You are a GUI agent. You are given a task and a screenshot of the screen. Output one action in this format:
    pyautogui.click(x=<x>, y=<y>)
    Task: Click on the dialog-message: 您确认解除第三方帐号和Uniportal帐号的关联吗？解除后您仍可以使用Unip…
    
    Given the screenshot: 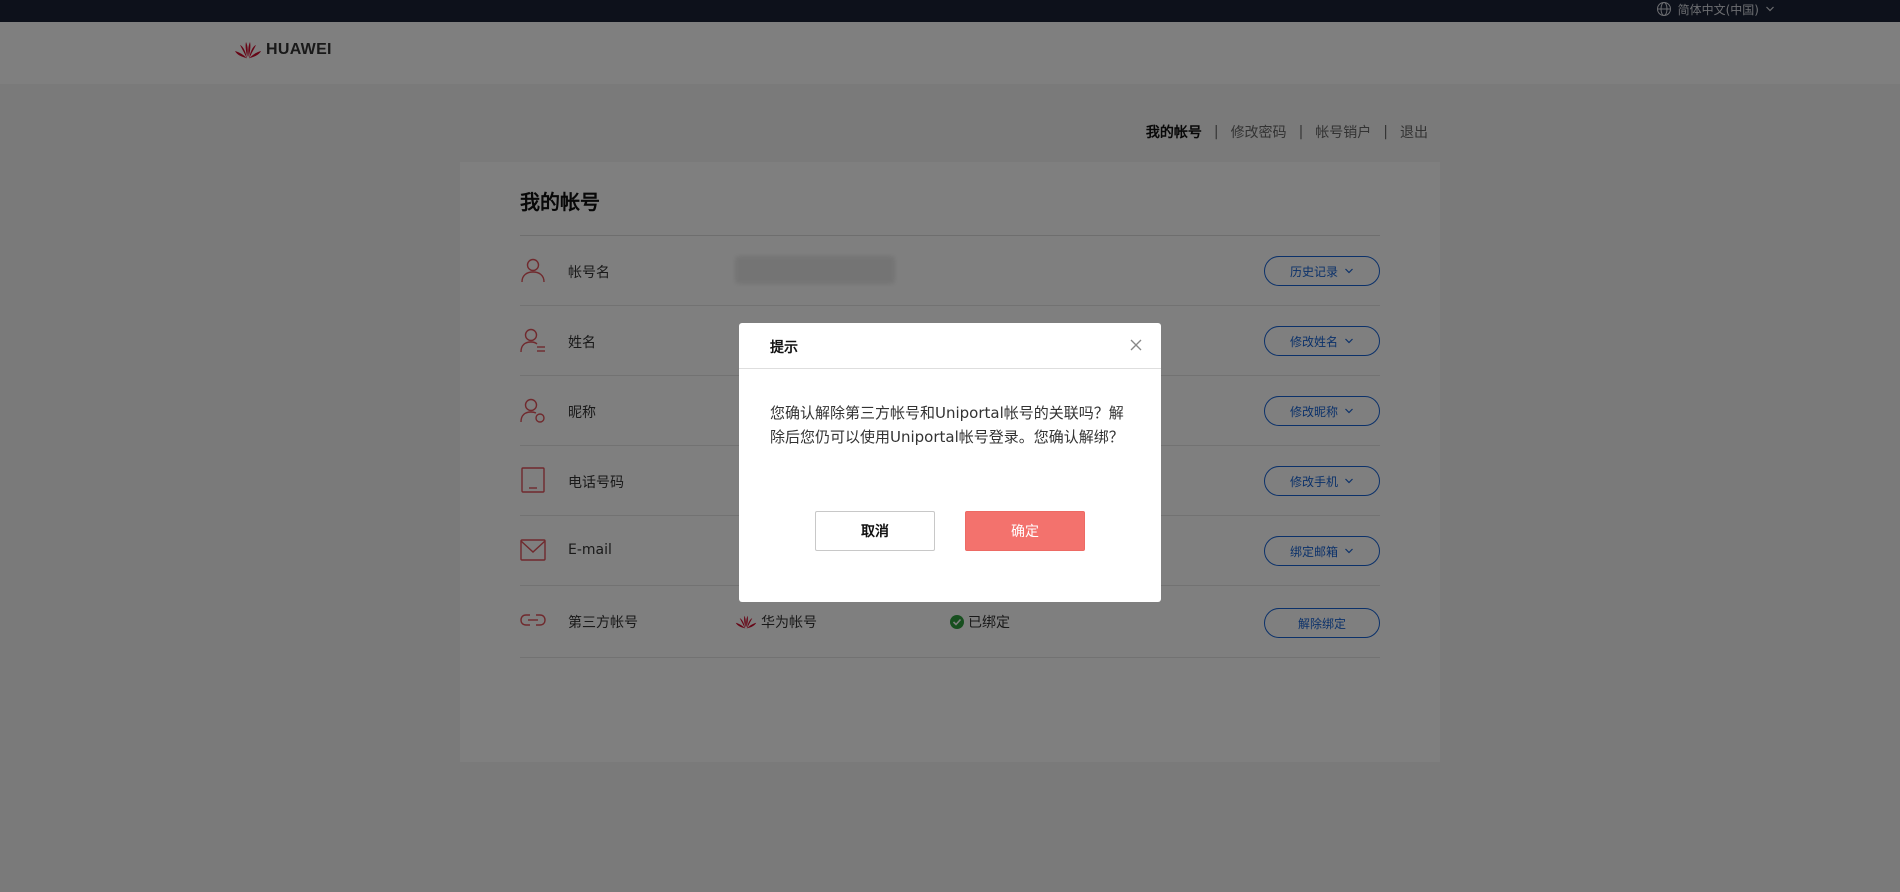 What is the action you would take?
    pyautogui.click(x=947, y=425)
    